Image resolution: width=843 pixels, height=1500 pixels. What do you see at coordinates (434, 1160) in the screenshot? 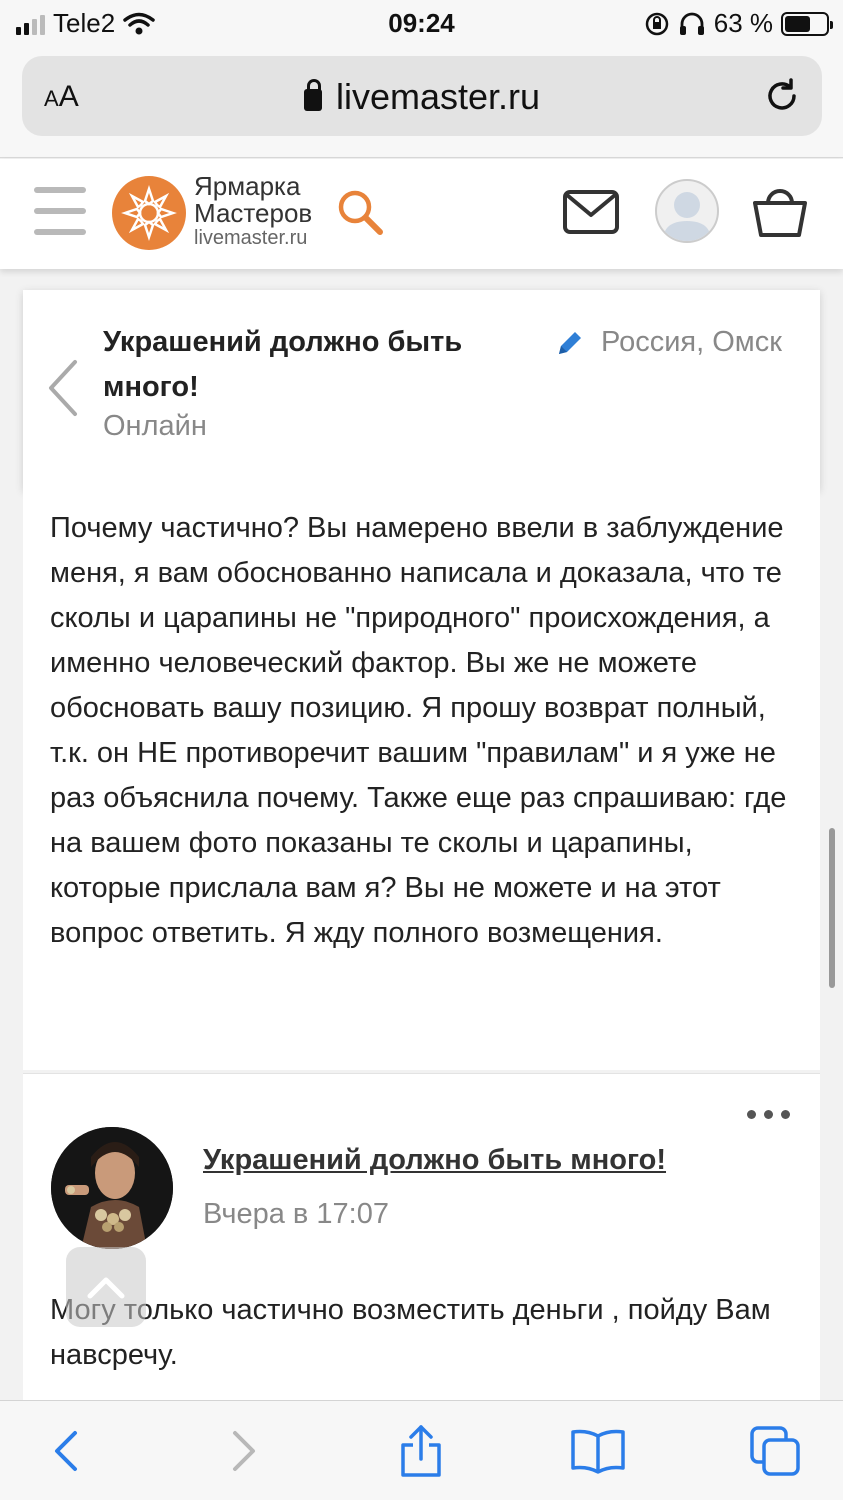
I see `message-author: Украшений должно быть много!` at bounding box center [434, 1160].